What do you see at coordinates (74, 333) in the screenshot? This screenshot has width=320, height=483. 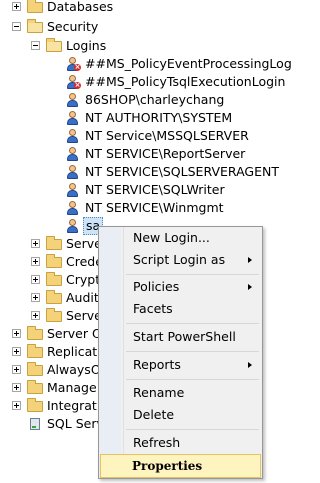 I see `node-label: Server O` at bounding box center [74, 333].